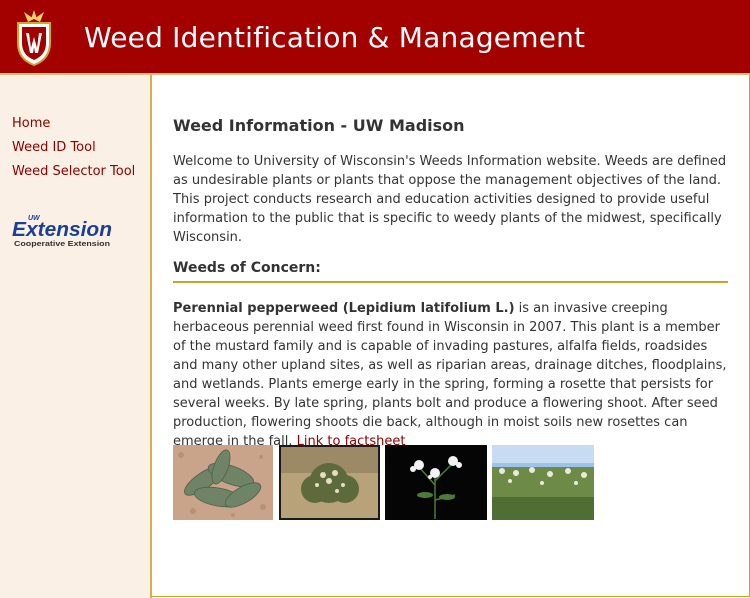 Image resolution: width=750 pixels, height=598 pixels. I want to click on site-title: Weed Identification & Management, so click(335, 37).